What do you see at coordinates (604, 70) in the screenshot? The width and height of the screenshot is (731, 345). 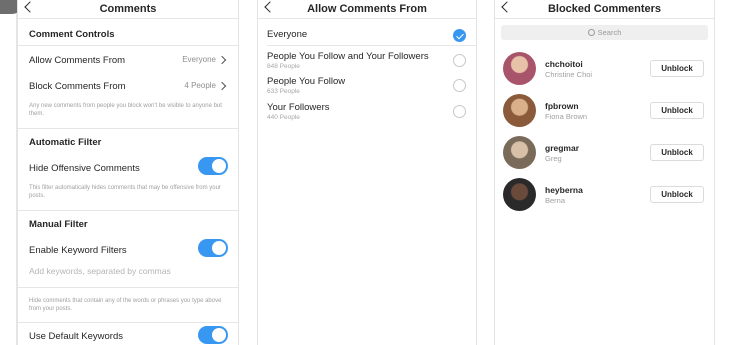 I see `blocked-user-row: chchoitoi Christine Choi Unblock` at bounding box center [604, 70].